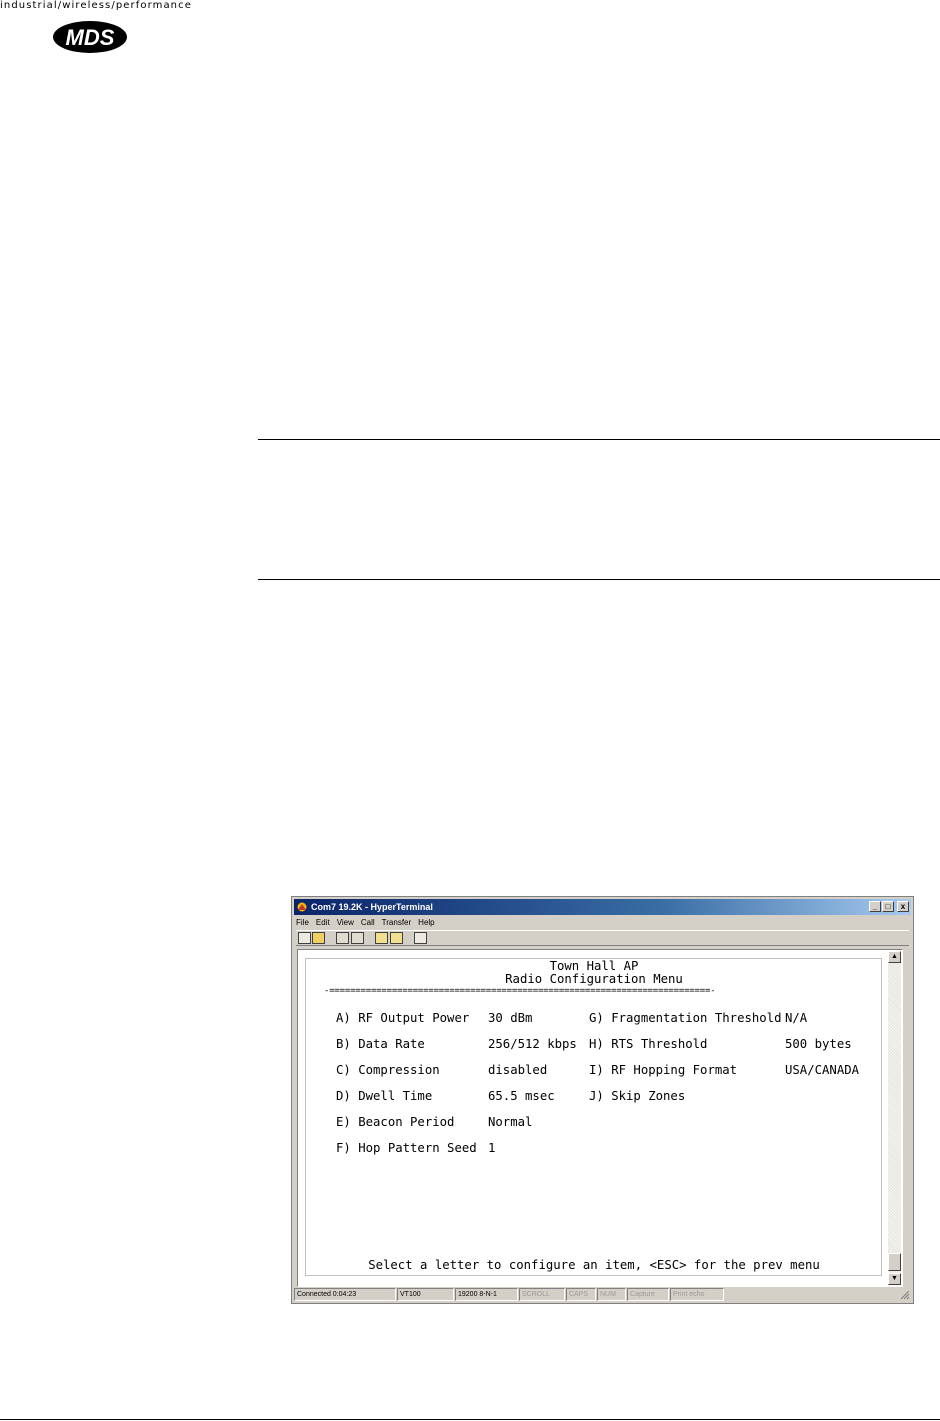 This screenshot has width=940, height=1421. I want to click on section-rule-top, so click(599, 439).